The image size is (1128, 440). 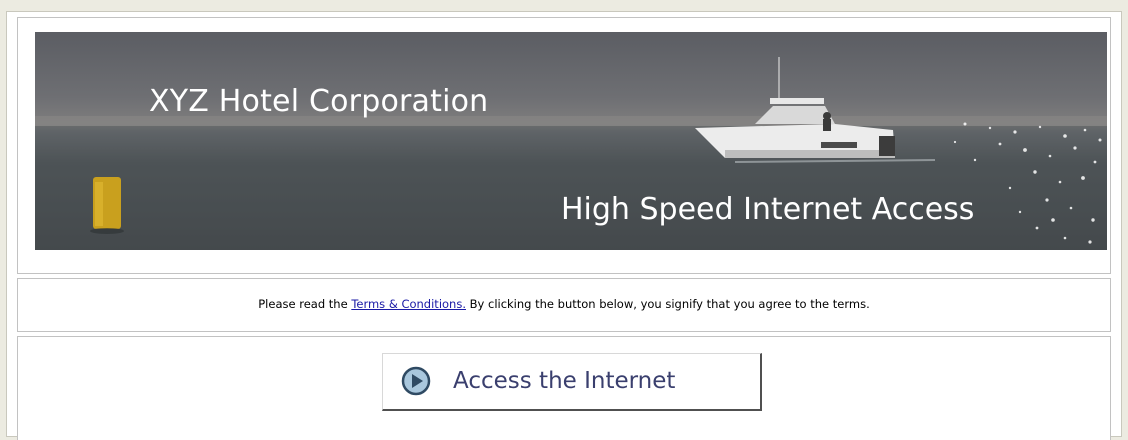 I want to click on company-name-heading: XYZ Hotel Corporation, so click(x=319, y=101).